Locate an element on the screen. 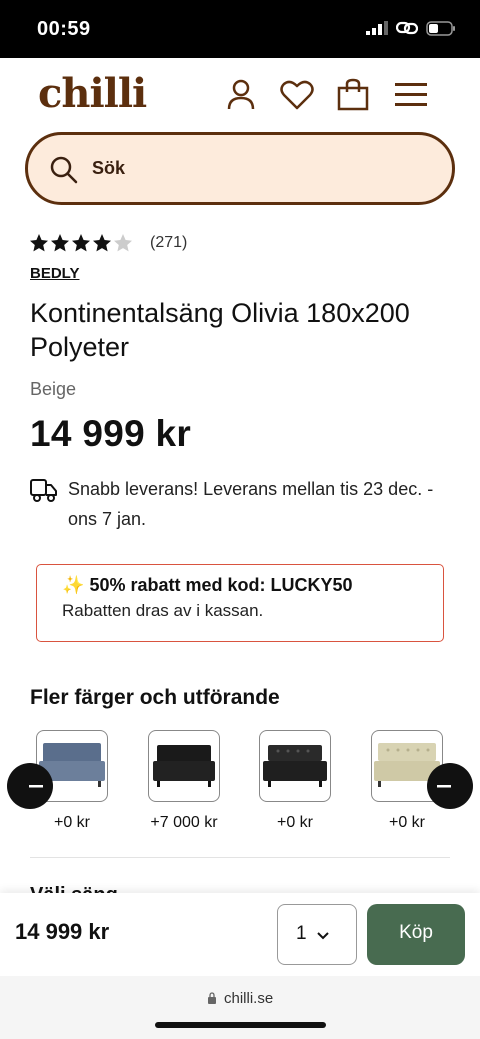  sticky-buy-bar: 14 999 kr 1 Köp is located at coordinates (240, 934).